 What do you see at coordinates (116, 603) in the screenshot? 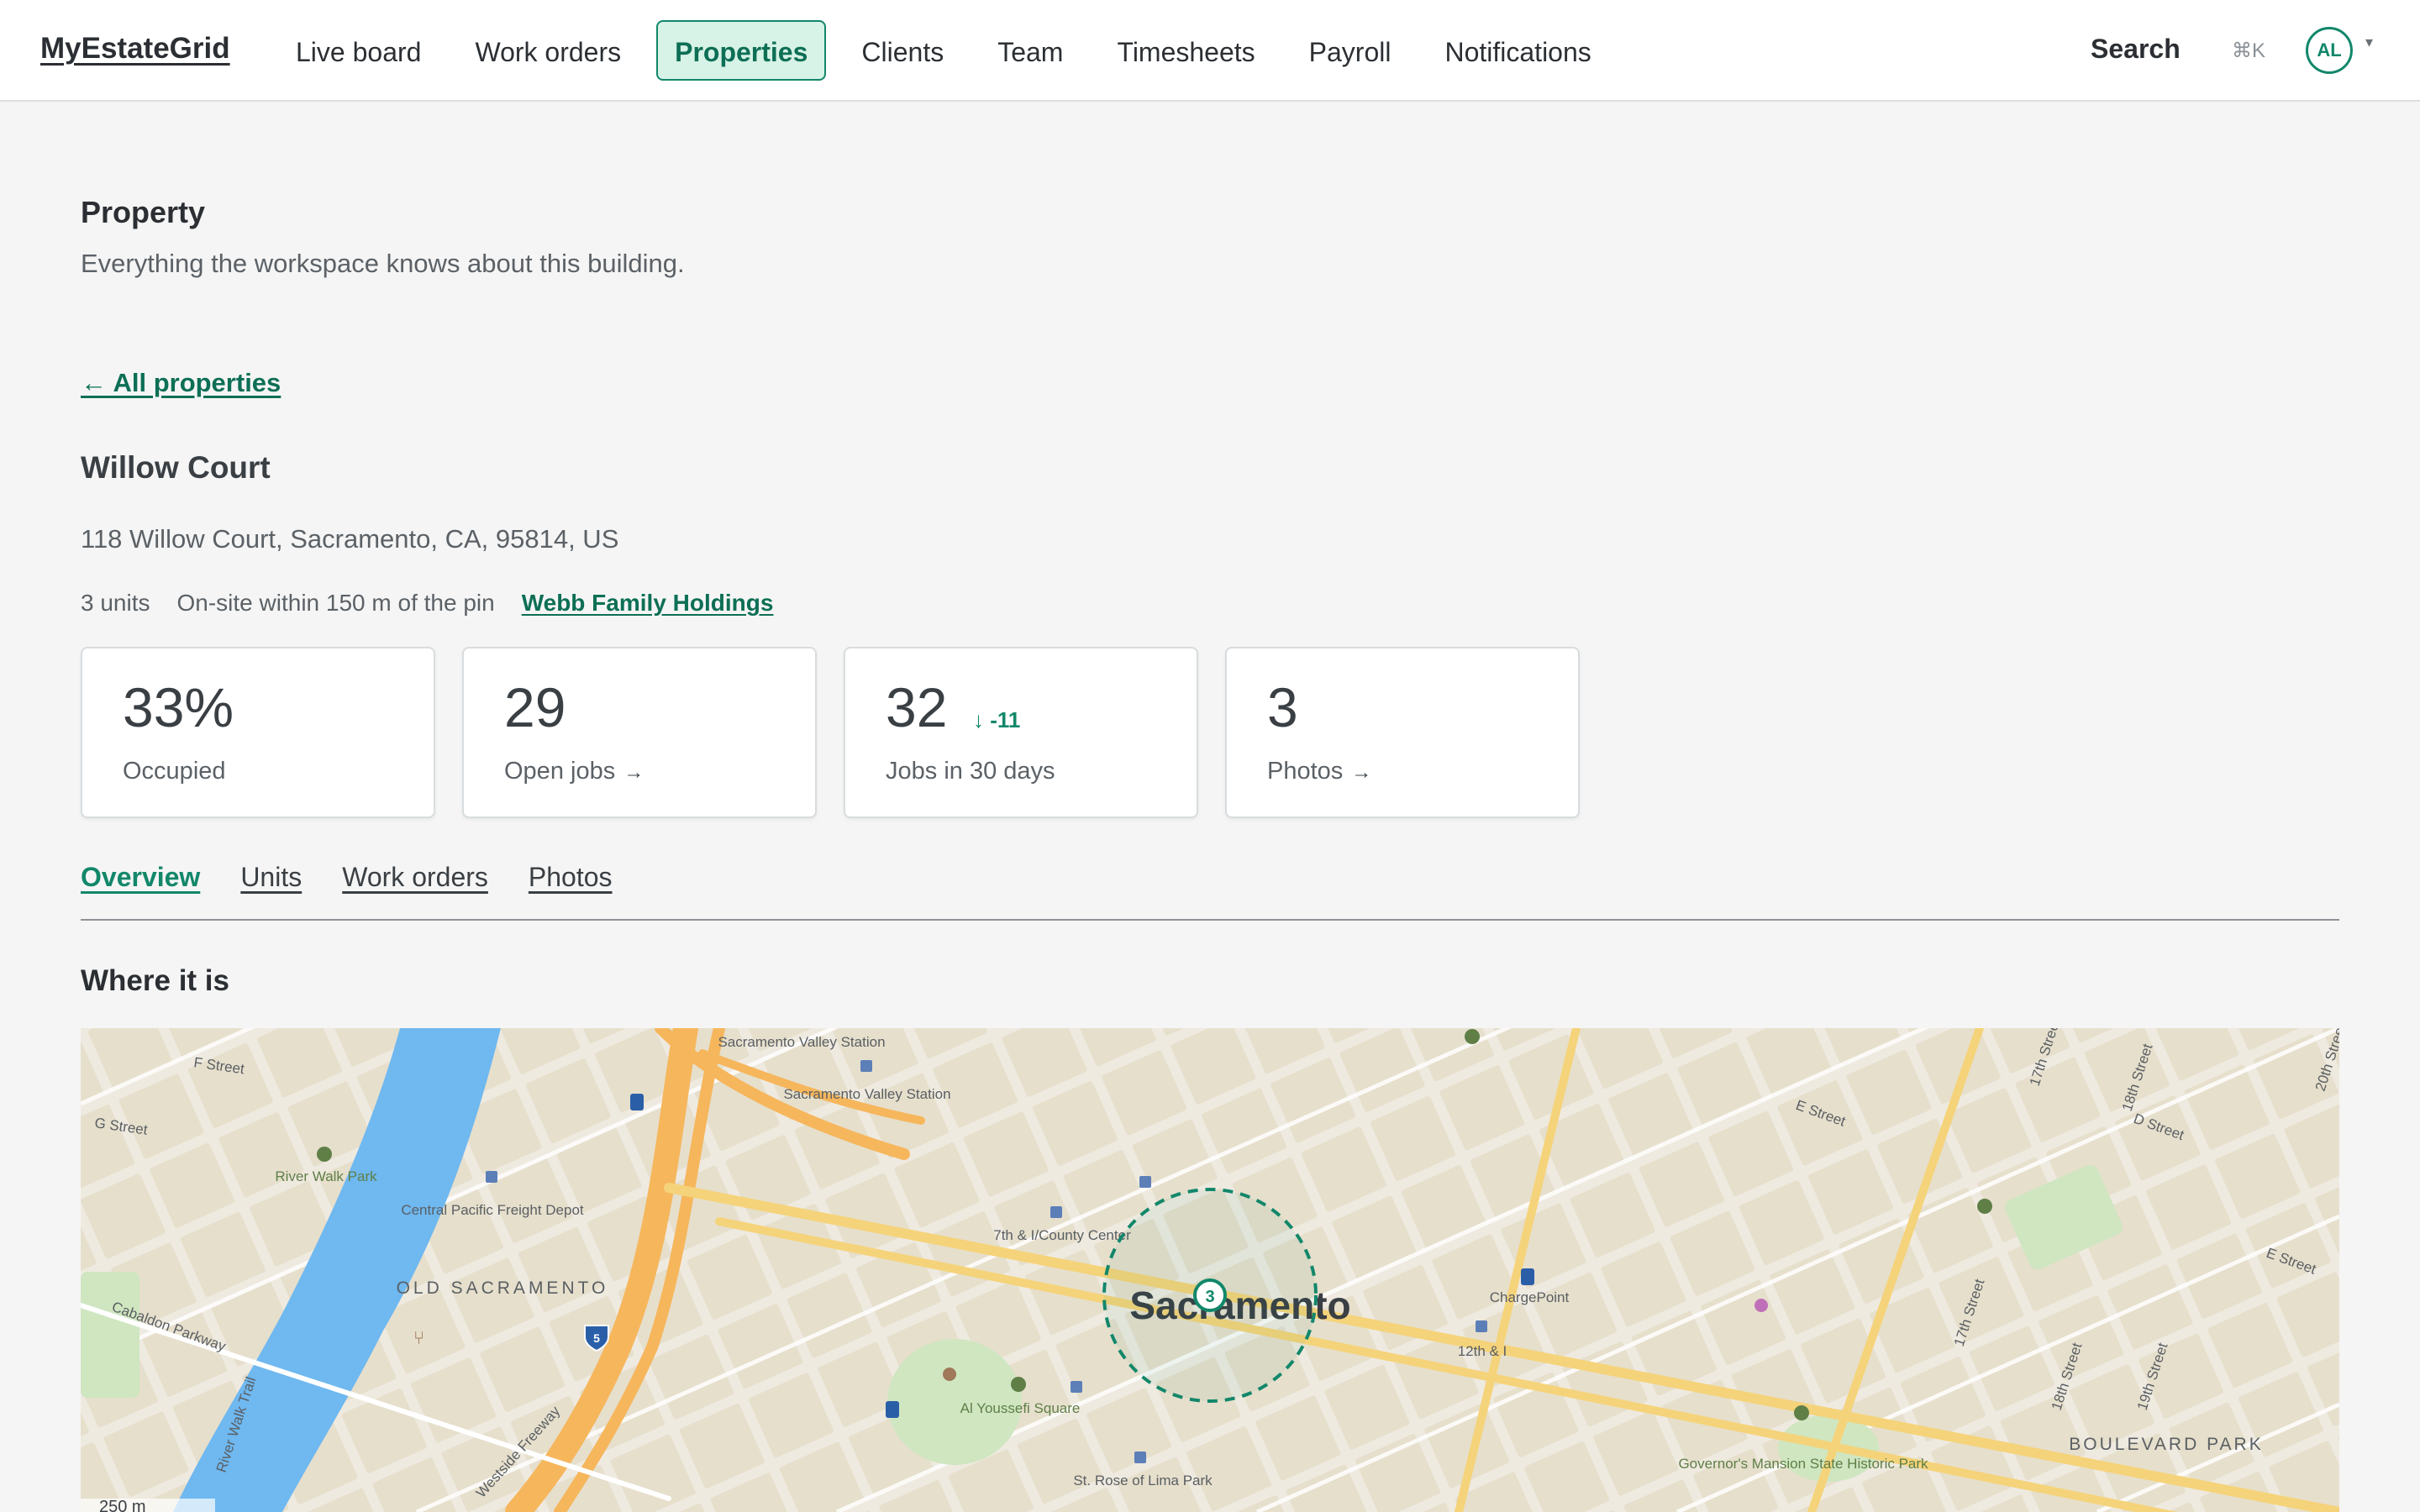
I see `units-count: 3 units` at bounding box center [116, 603].